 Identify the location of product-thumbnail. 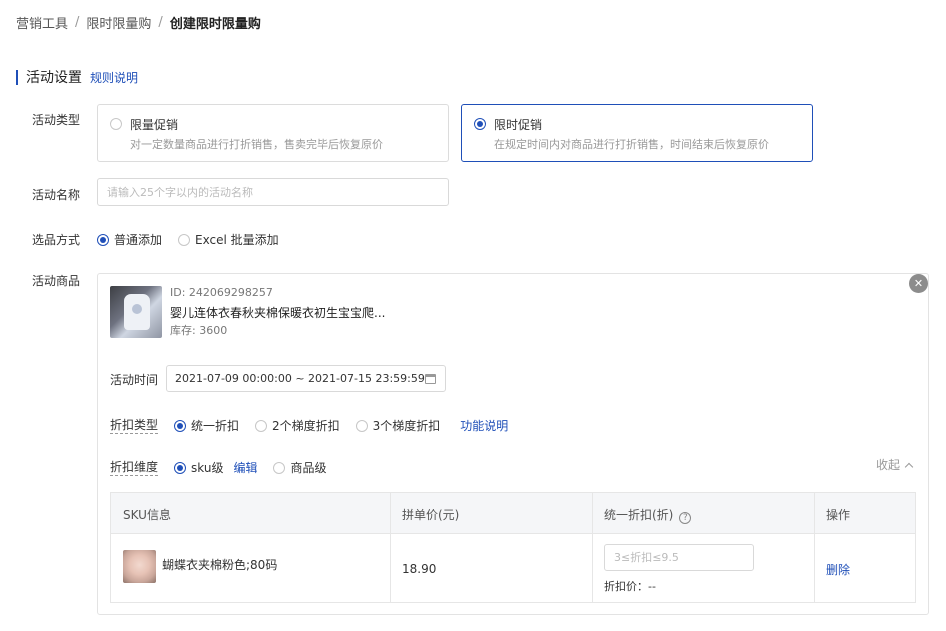
(136, 312).